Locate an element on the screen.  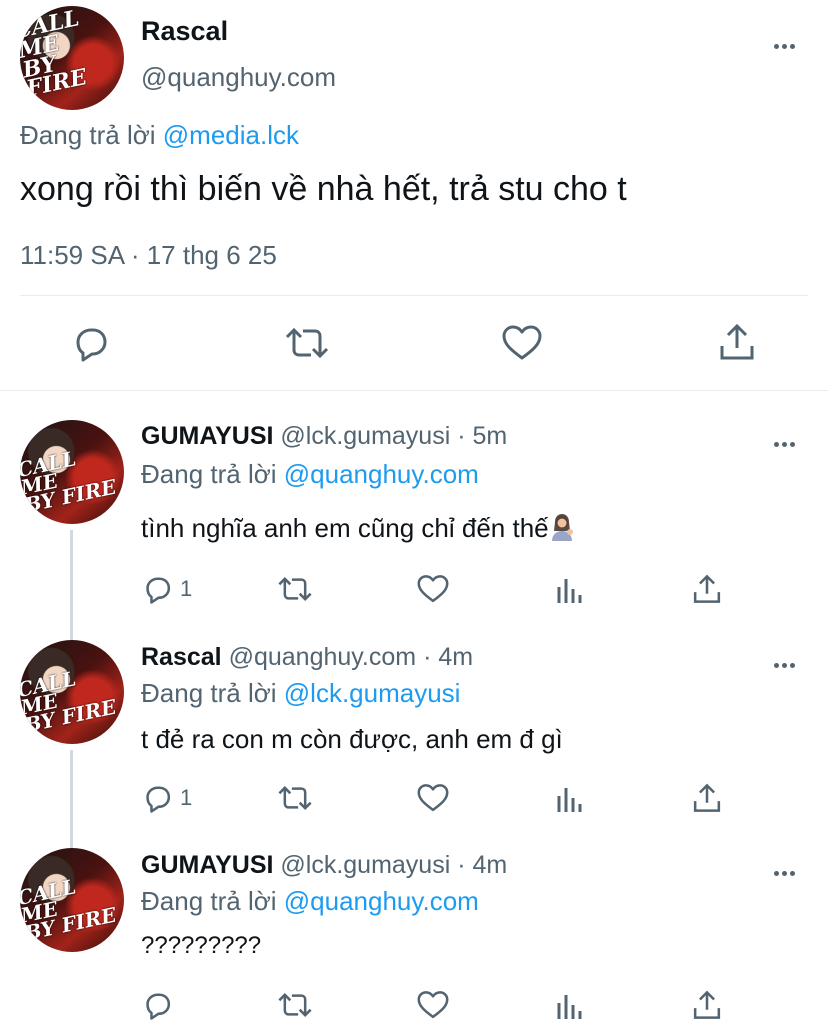
reply-handle: @quanghuy.com is located at coordinates (323, 657).